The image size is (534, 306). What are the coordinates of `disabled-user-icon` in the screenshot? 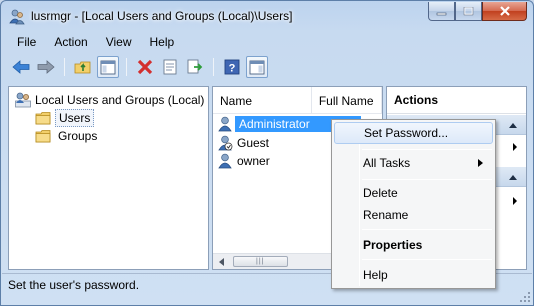 It's located at (225, 143).